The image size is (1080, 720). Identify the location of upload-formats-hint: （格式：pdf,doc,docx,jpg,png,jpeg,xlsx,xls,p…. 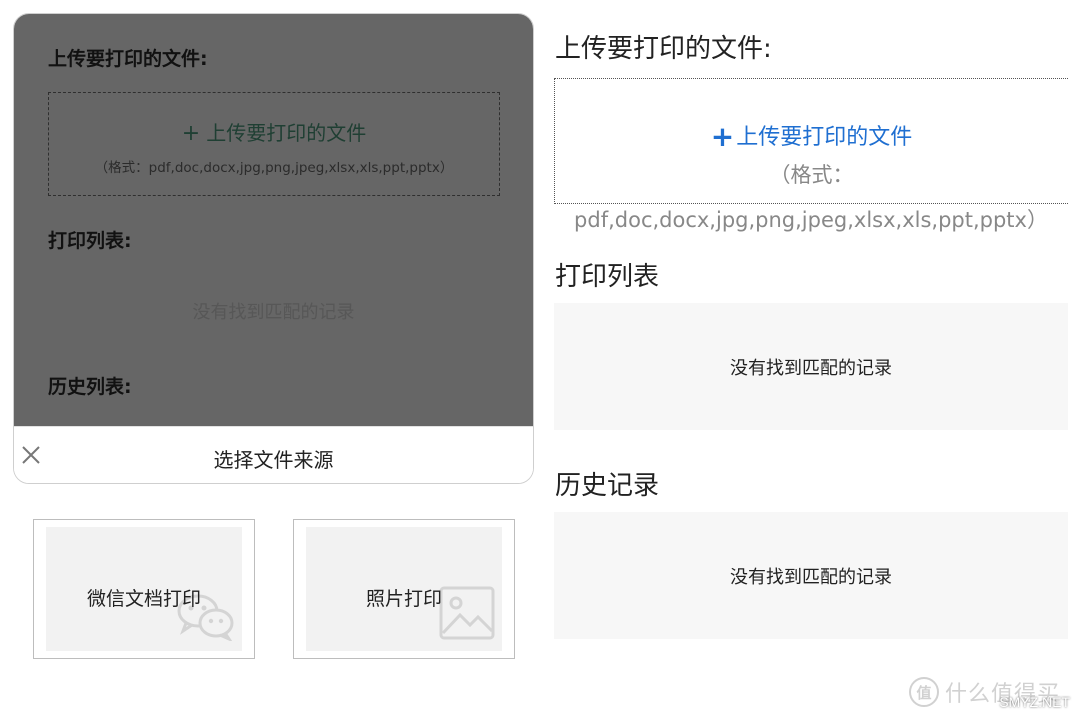
(274, 168).